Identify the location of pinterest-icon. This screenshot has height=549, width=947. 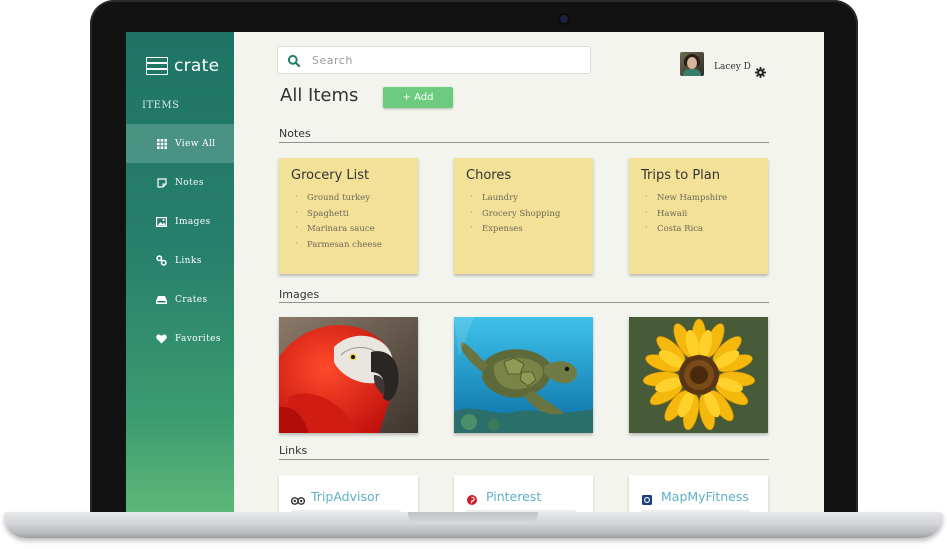
(473, 498).